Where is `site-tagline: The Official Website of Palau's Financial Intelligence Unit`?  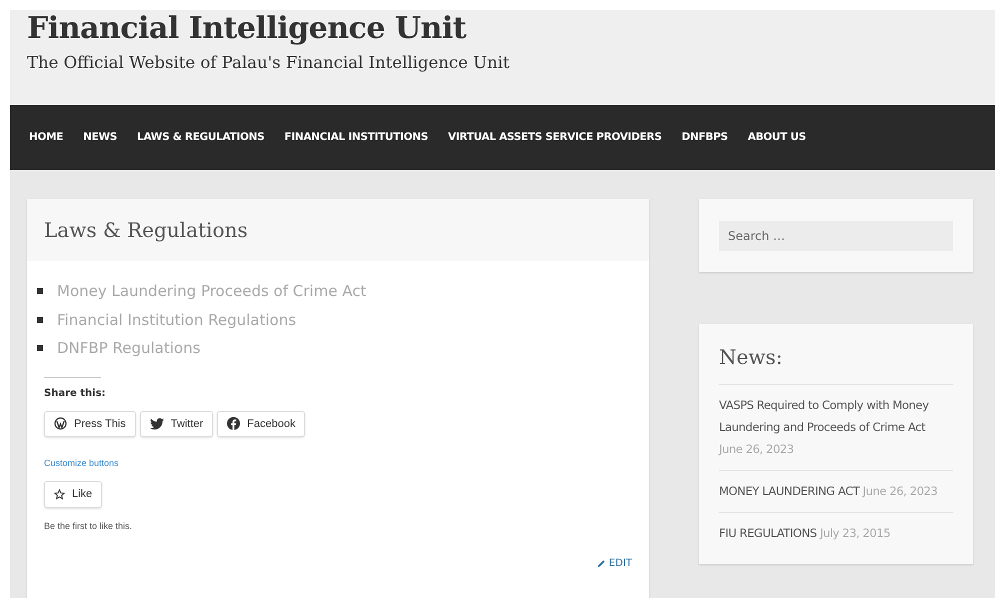 site-tagline: The Official Website of Palau's Financial Intelligence Unit is located at coordinates (268, 63).